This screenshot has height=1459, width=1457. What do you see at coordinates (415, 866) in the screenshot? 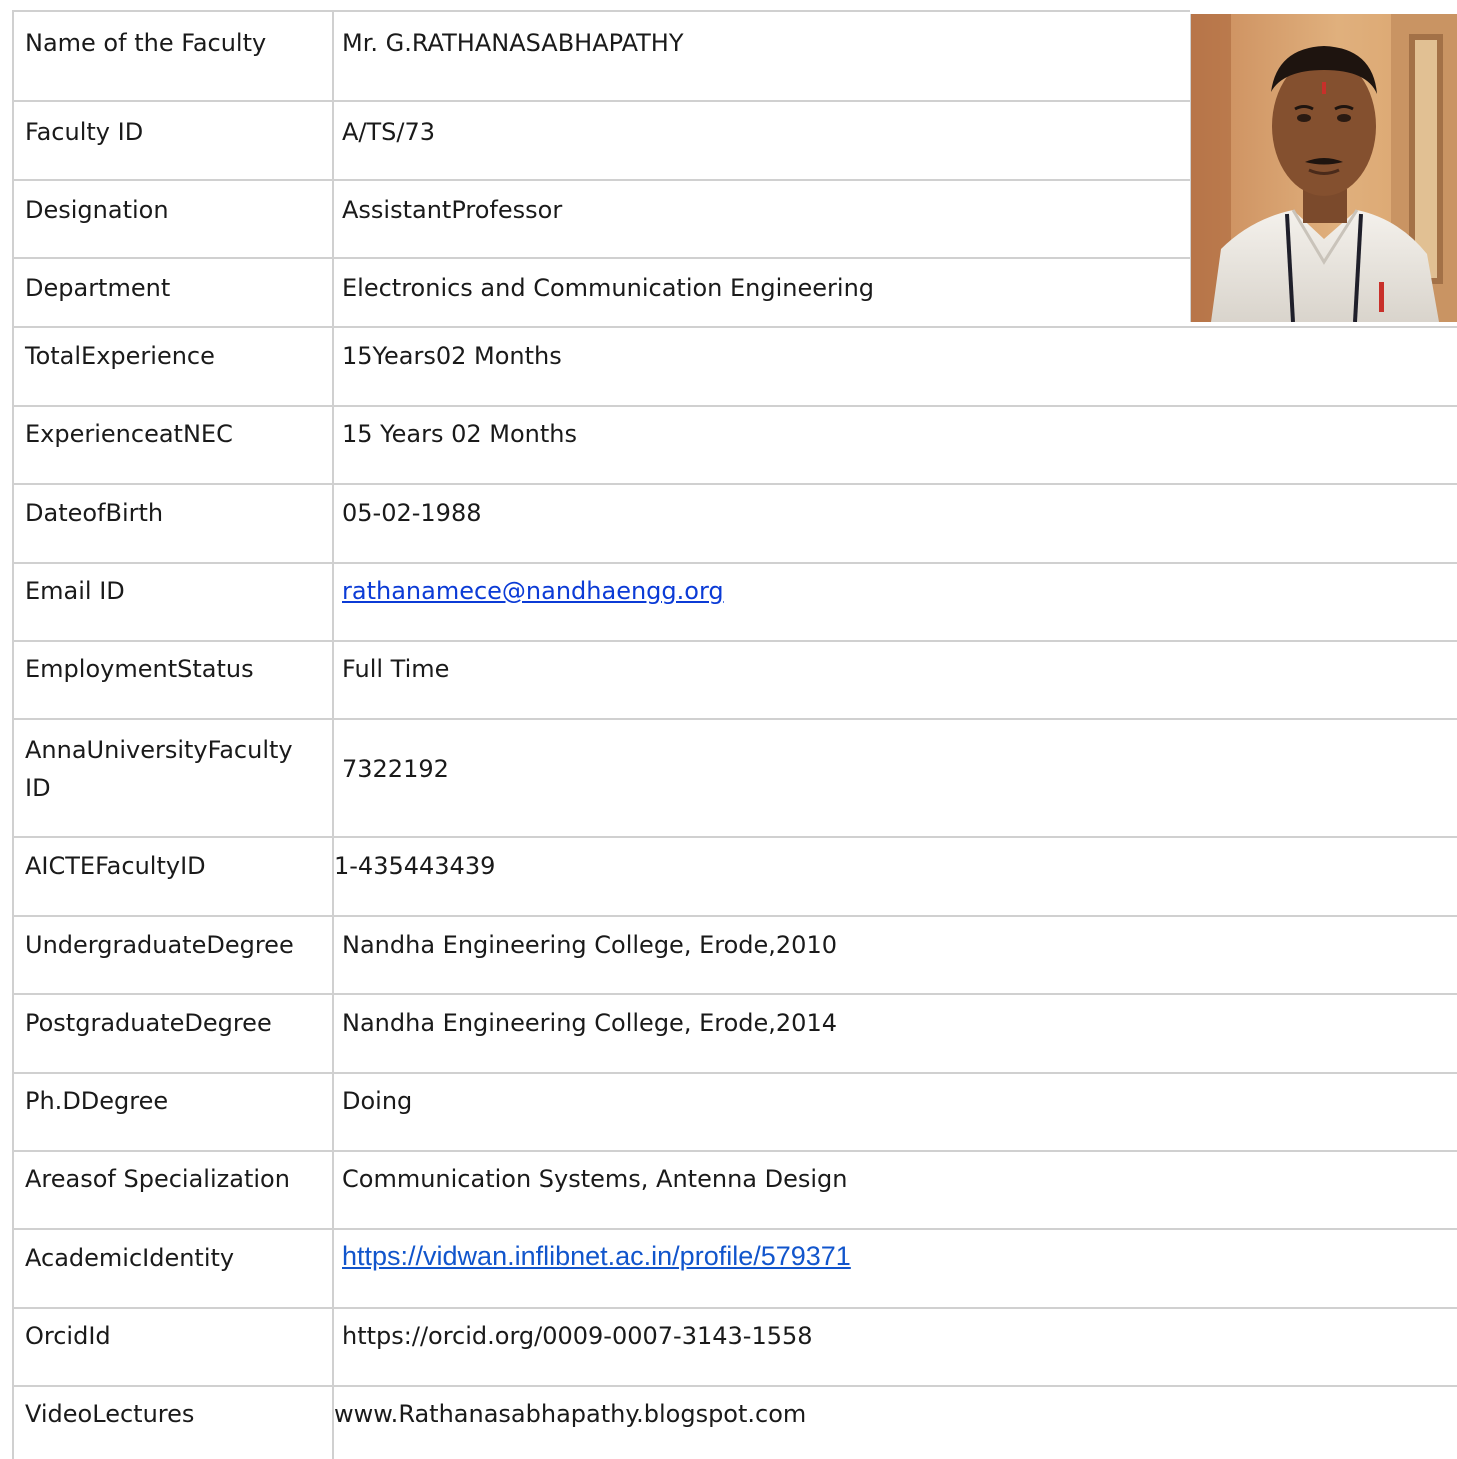
I see `value-aicte-id: 1-435443439` at bounding box center [415, 866].